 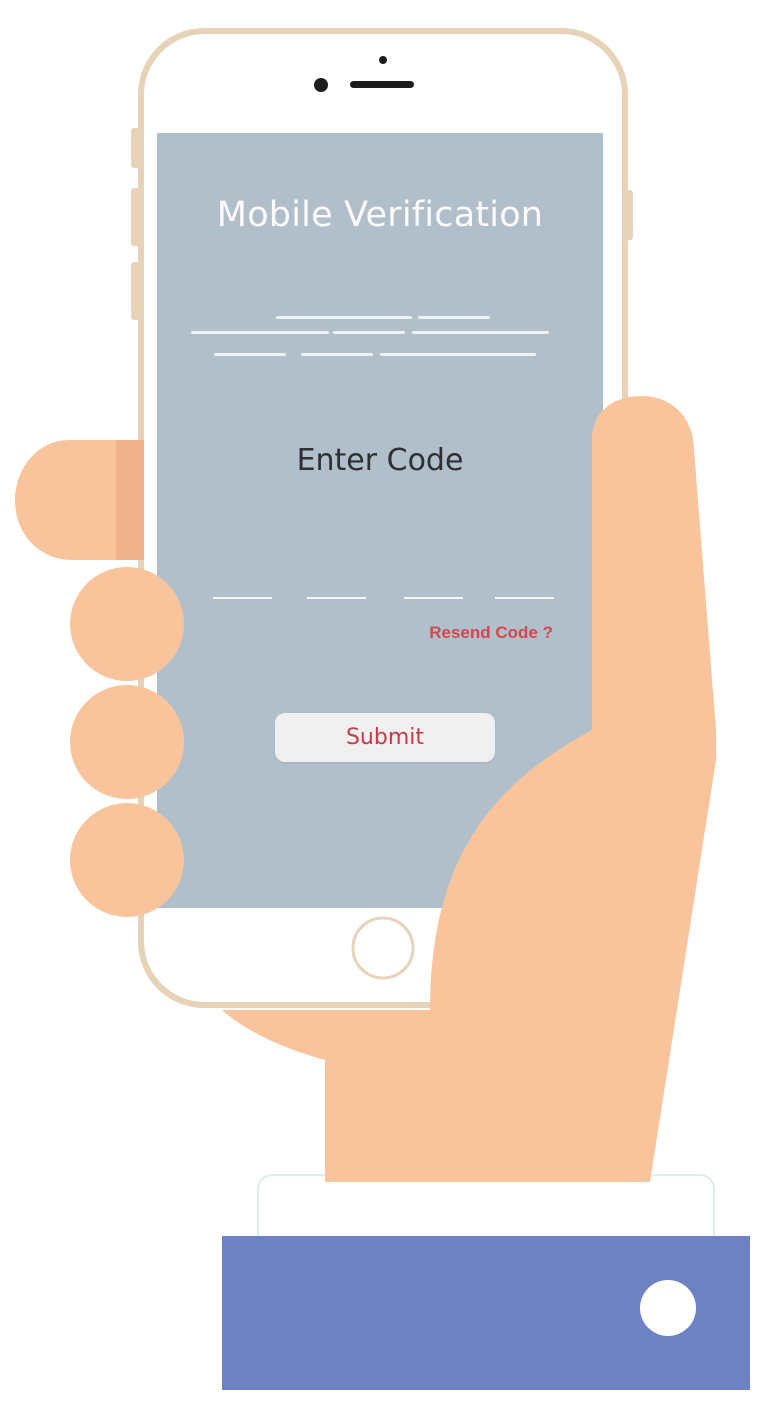 I want to click on enter-code-label: Enter Code, so click(x=380, y=460).